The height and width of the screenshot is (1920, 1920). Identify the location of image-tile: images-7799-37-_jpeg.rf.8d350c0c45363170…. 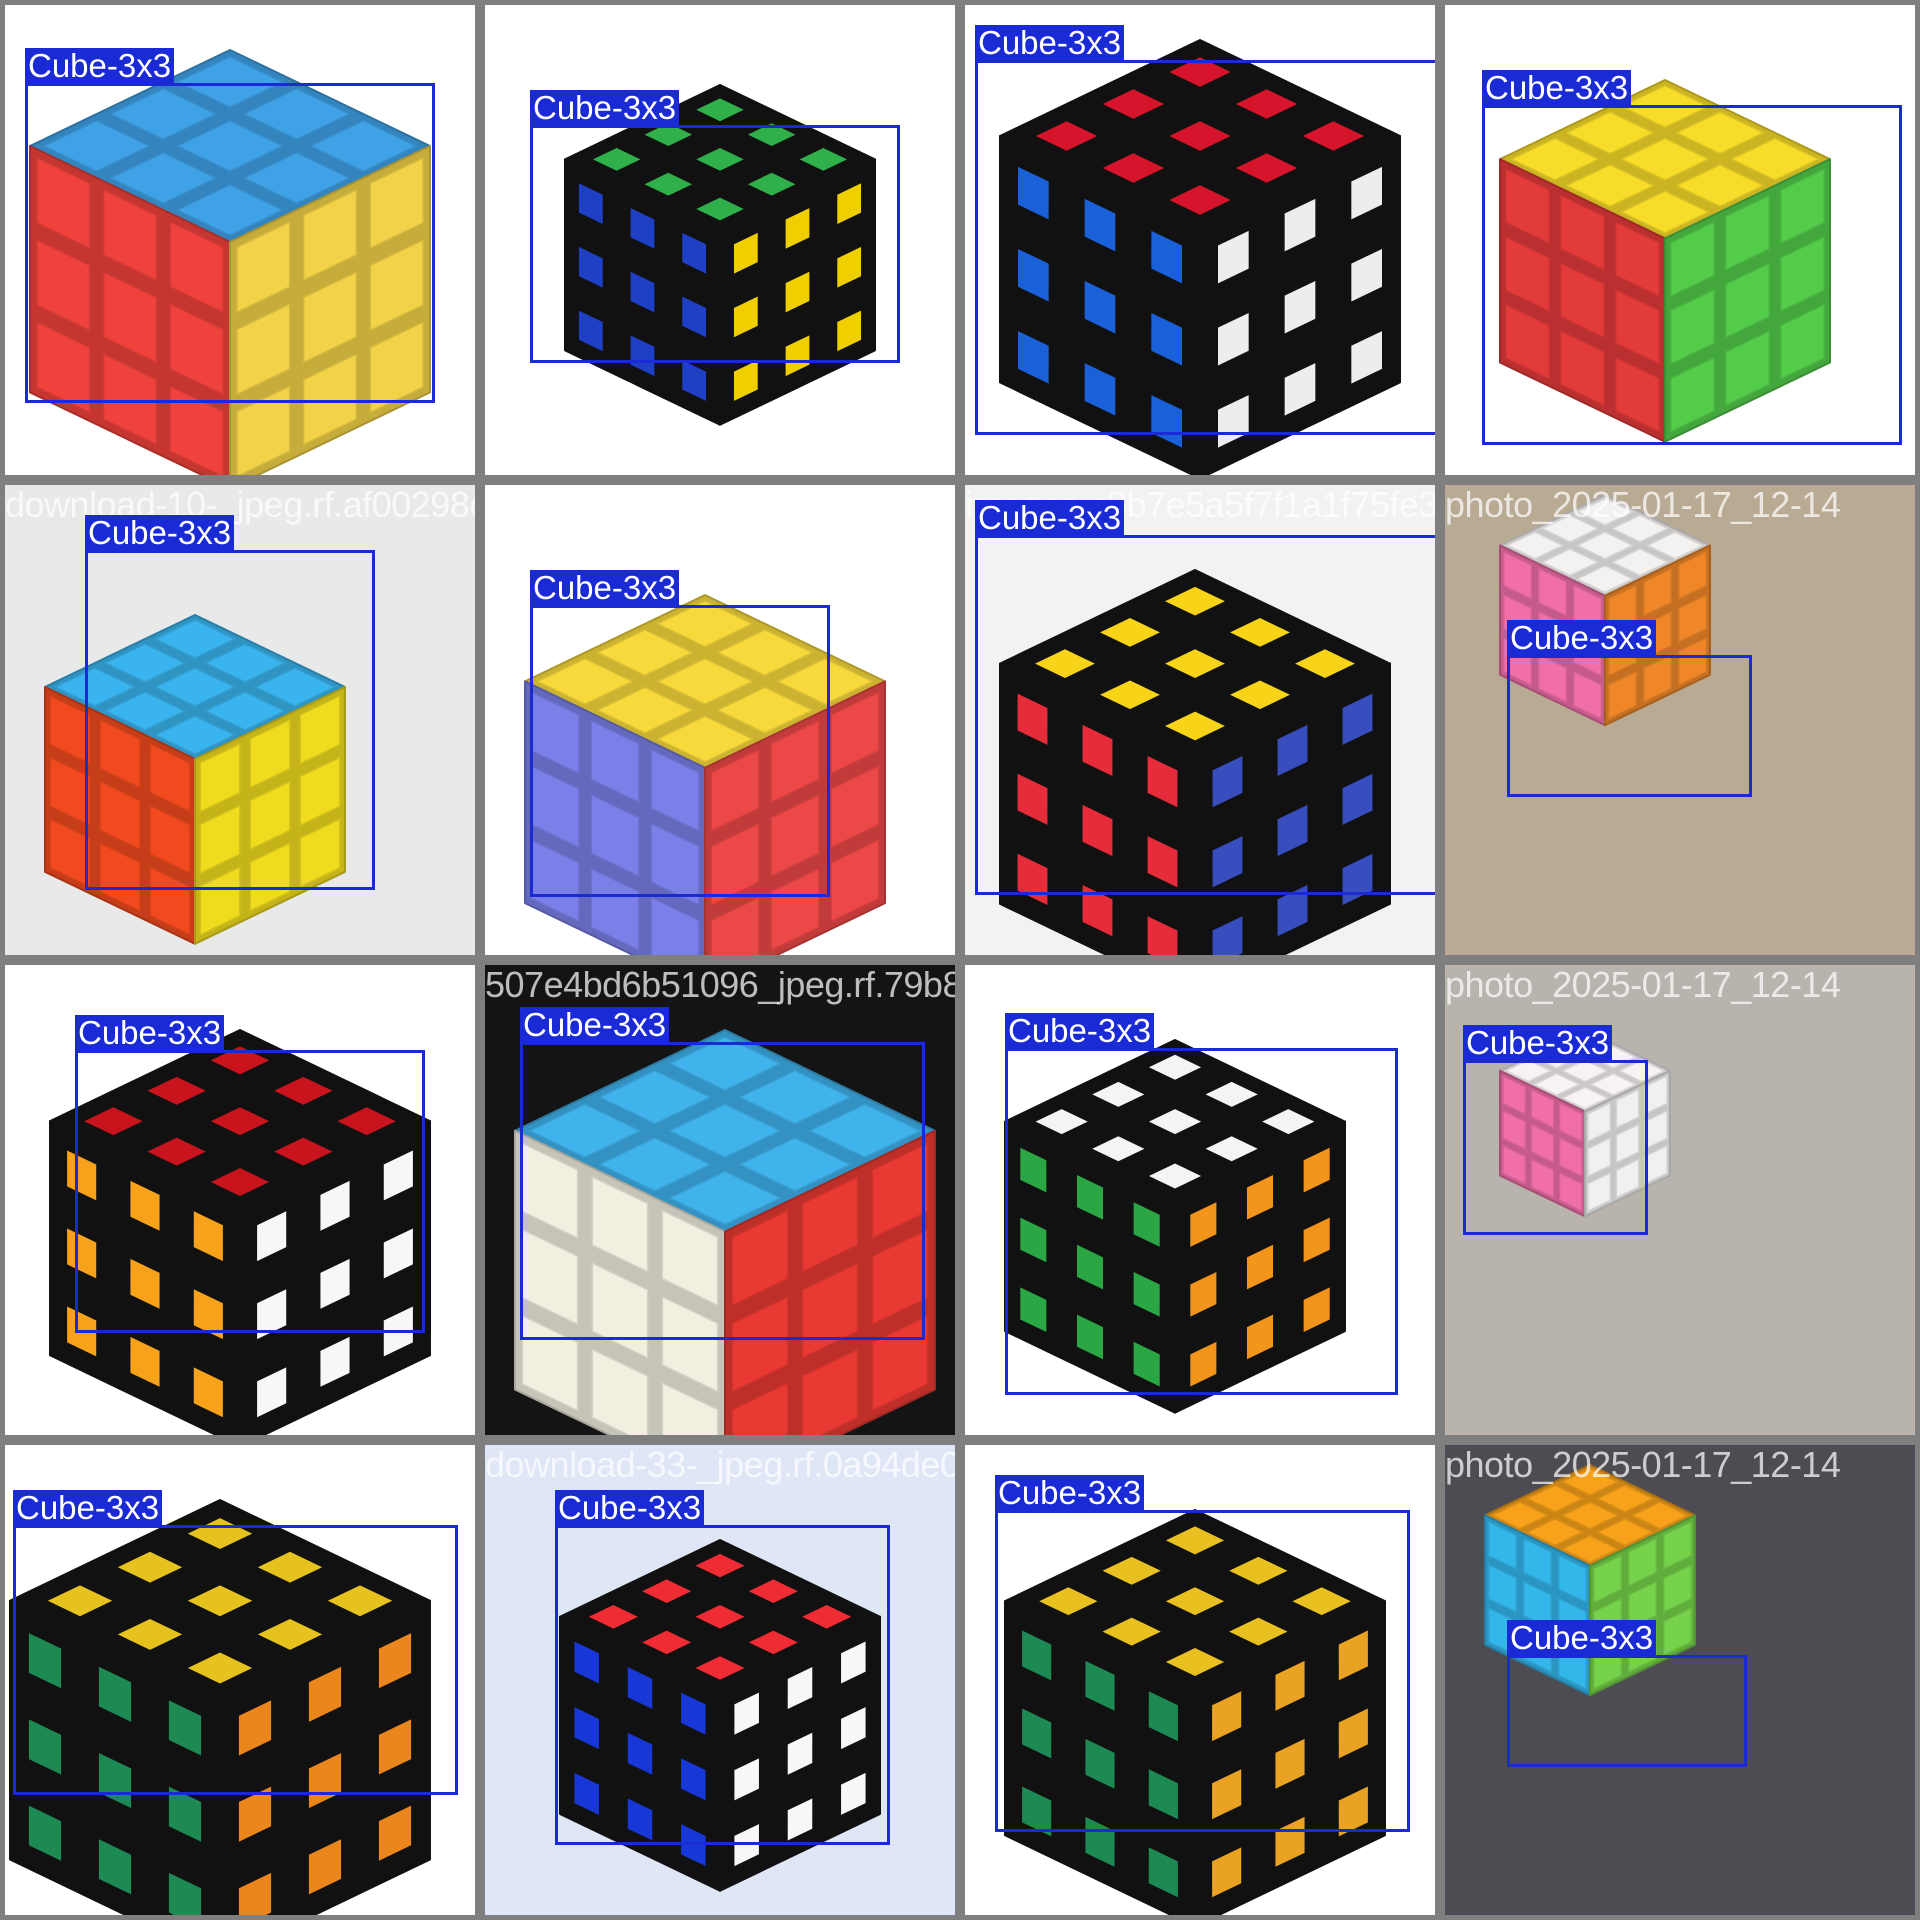
(1200, 1680).